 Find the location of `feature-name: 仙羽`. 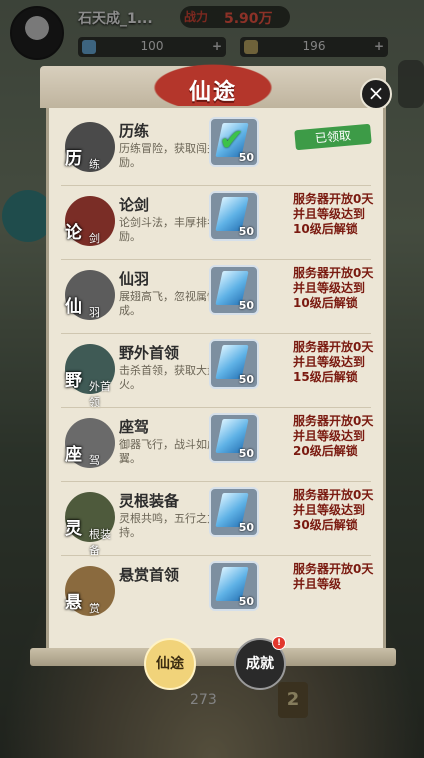

feature-name: 仙羽 is located at coordinates (134, 279).